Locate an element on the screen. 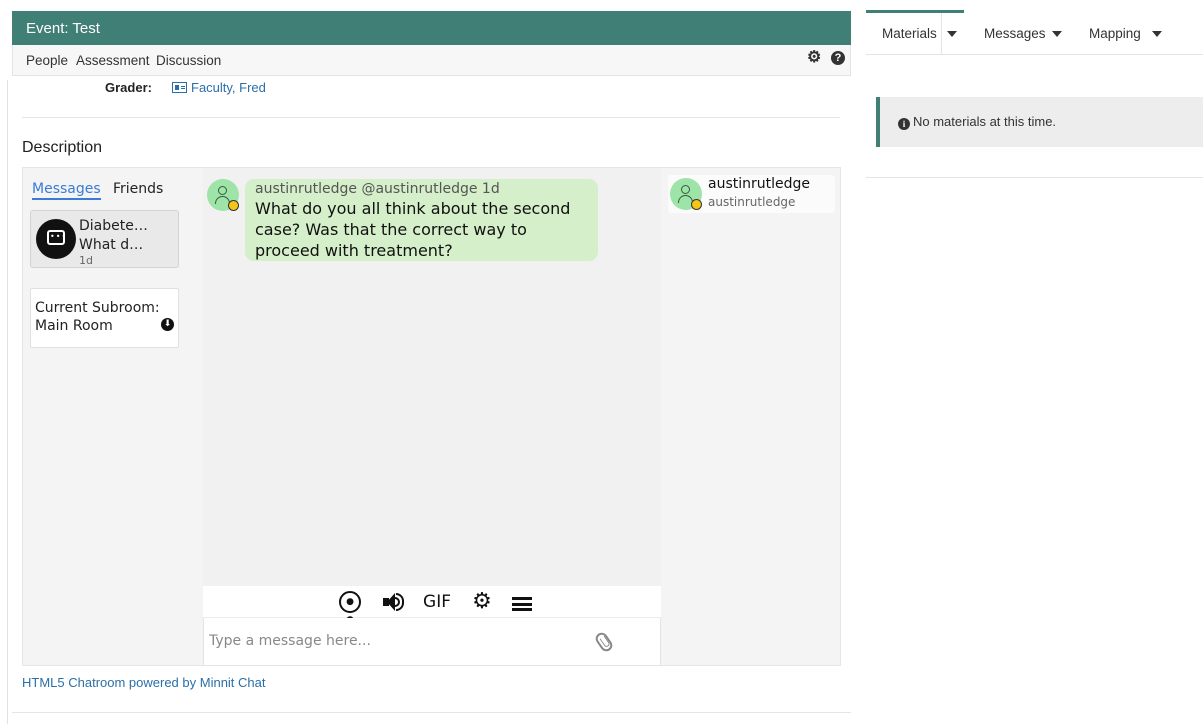 The height and width of the screenshot is (724, 1203). chat-bubble-icon: ••• is located at coordinates (56, 239).